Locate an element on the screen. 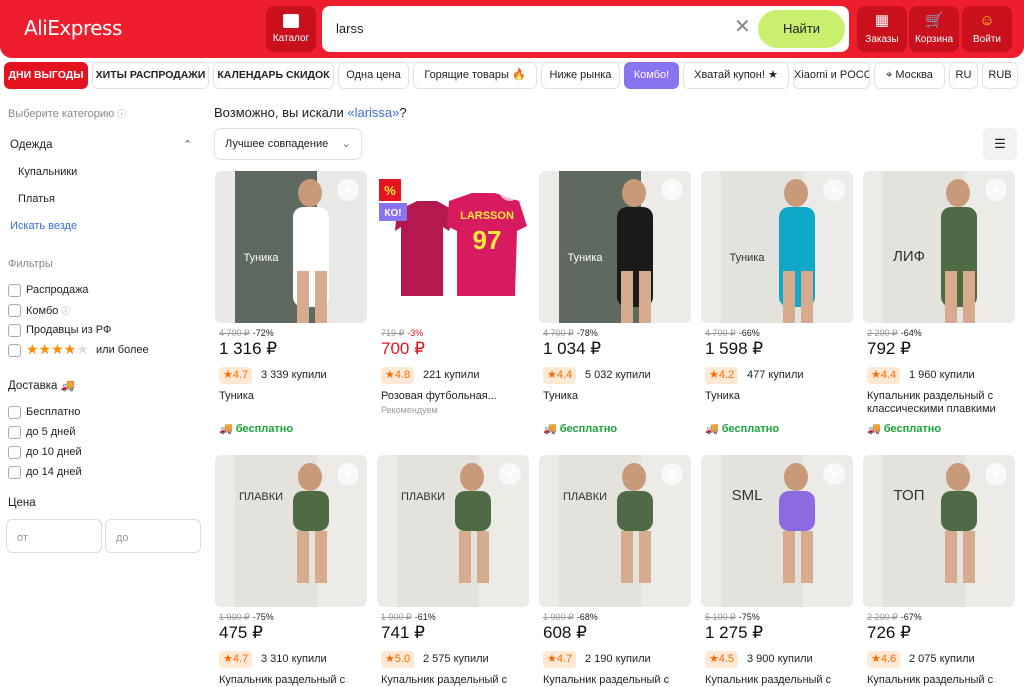  chip-sale-hits: ХИТЫ РАСПРОДАЖИ is located at coordinates (150, 75).